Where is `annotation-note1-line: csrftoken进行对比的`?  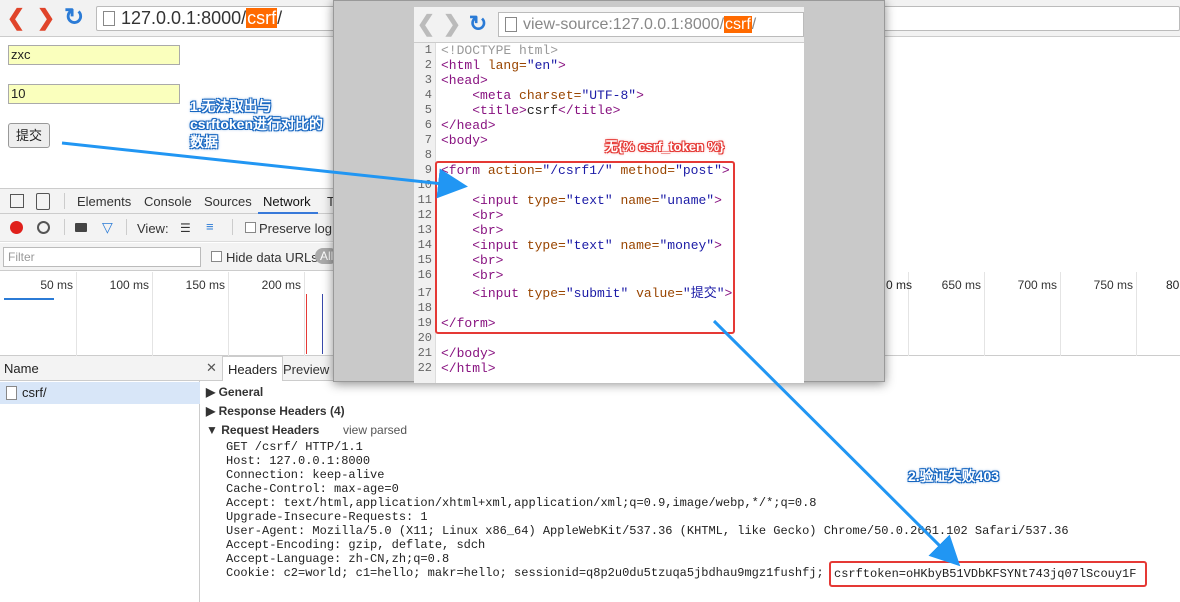 annotation-note1-line: csrftoken进行对比的 is located at coordinates (257, 124).